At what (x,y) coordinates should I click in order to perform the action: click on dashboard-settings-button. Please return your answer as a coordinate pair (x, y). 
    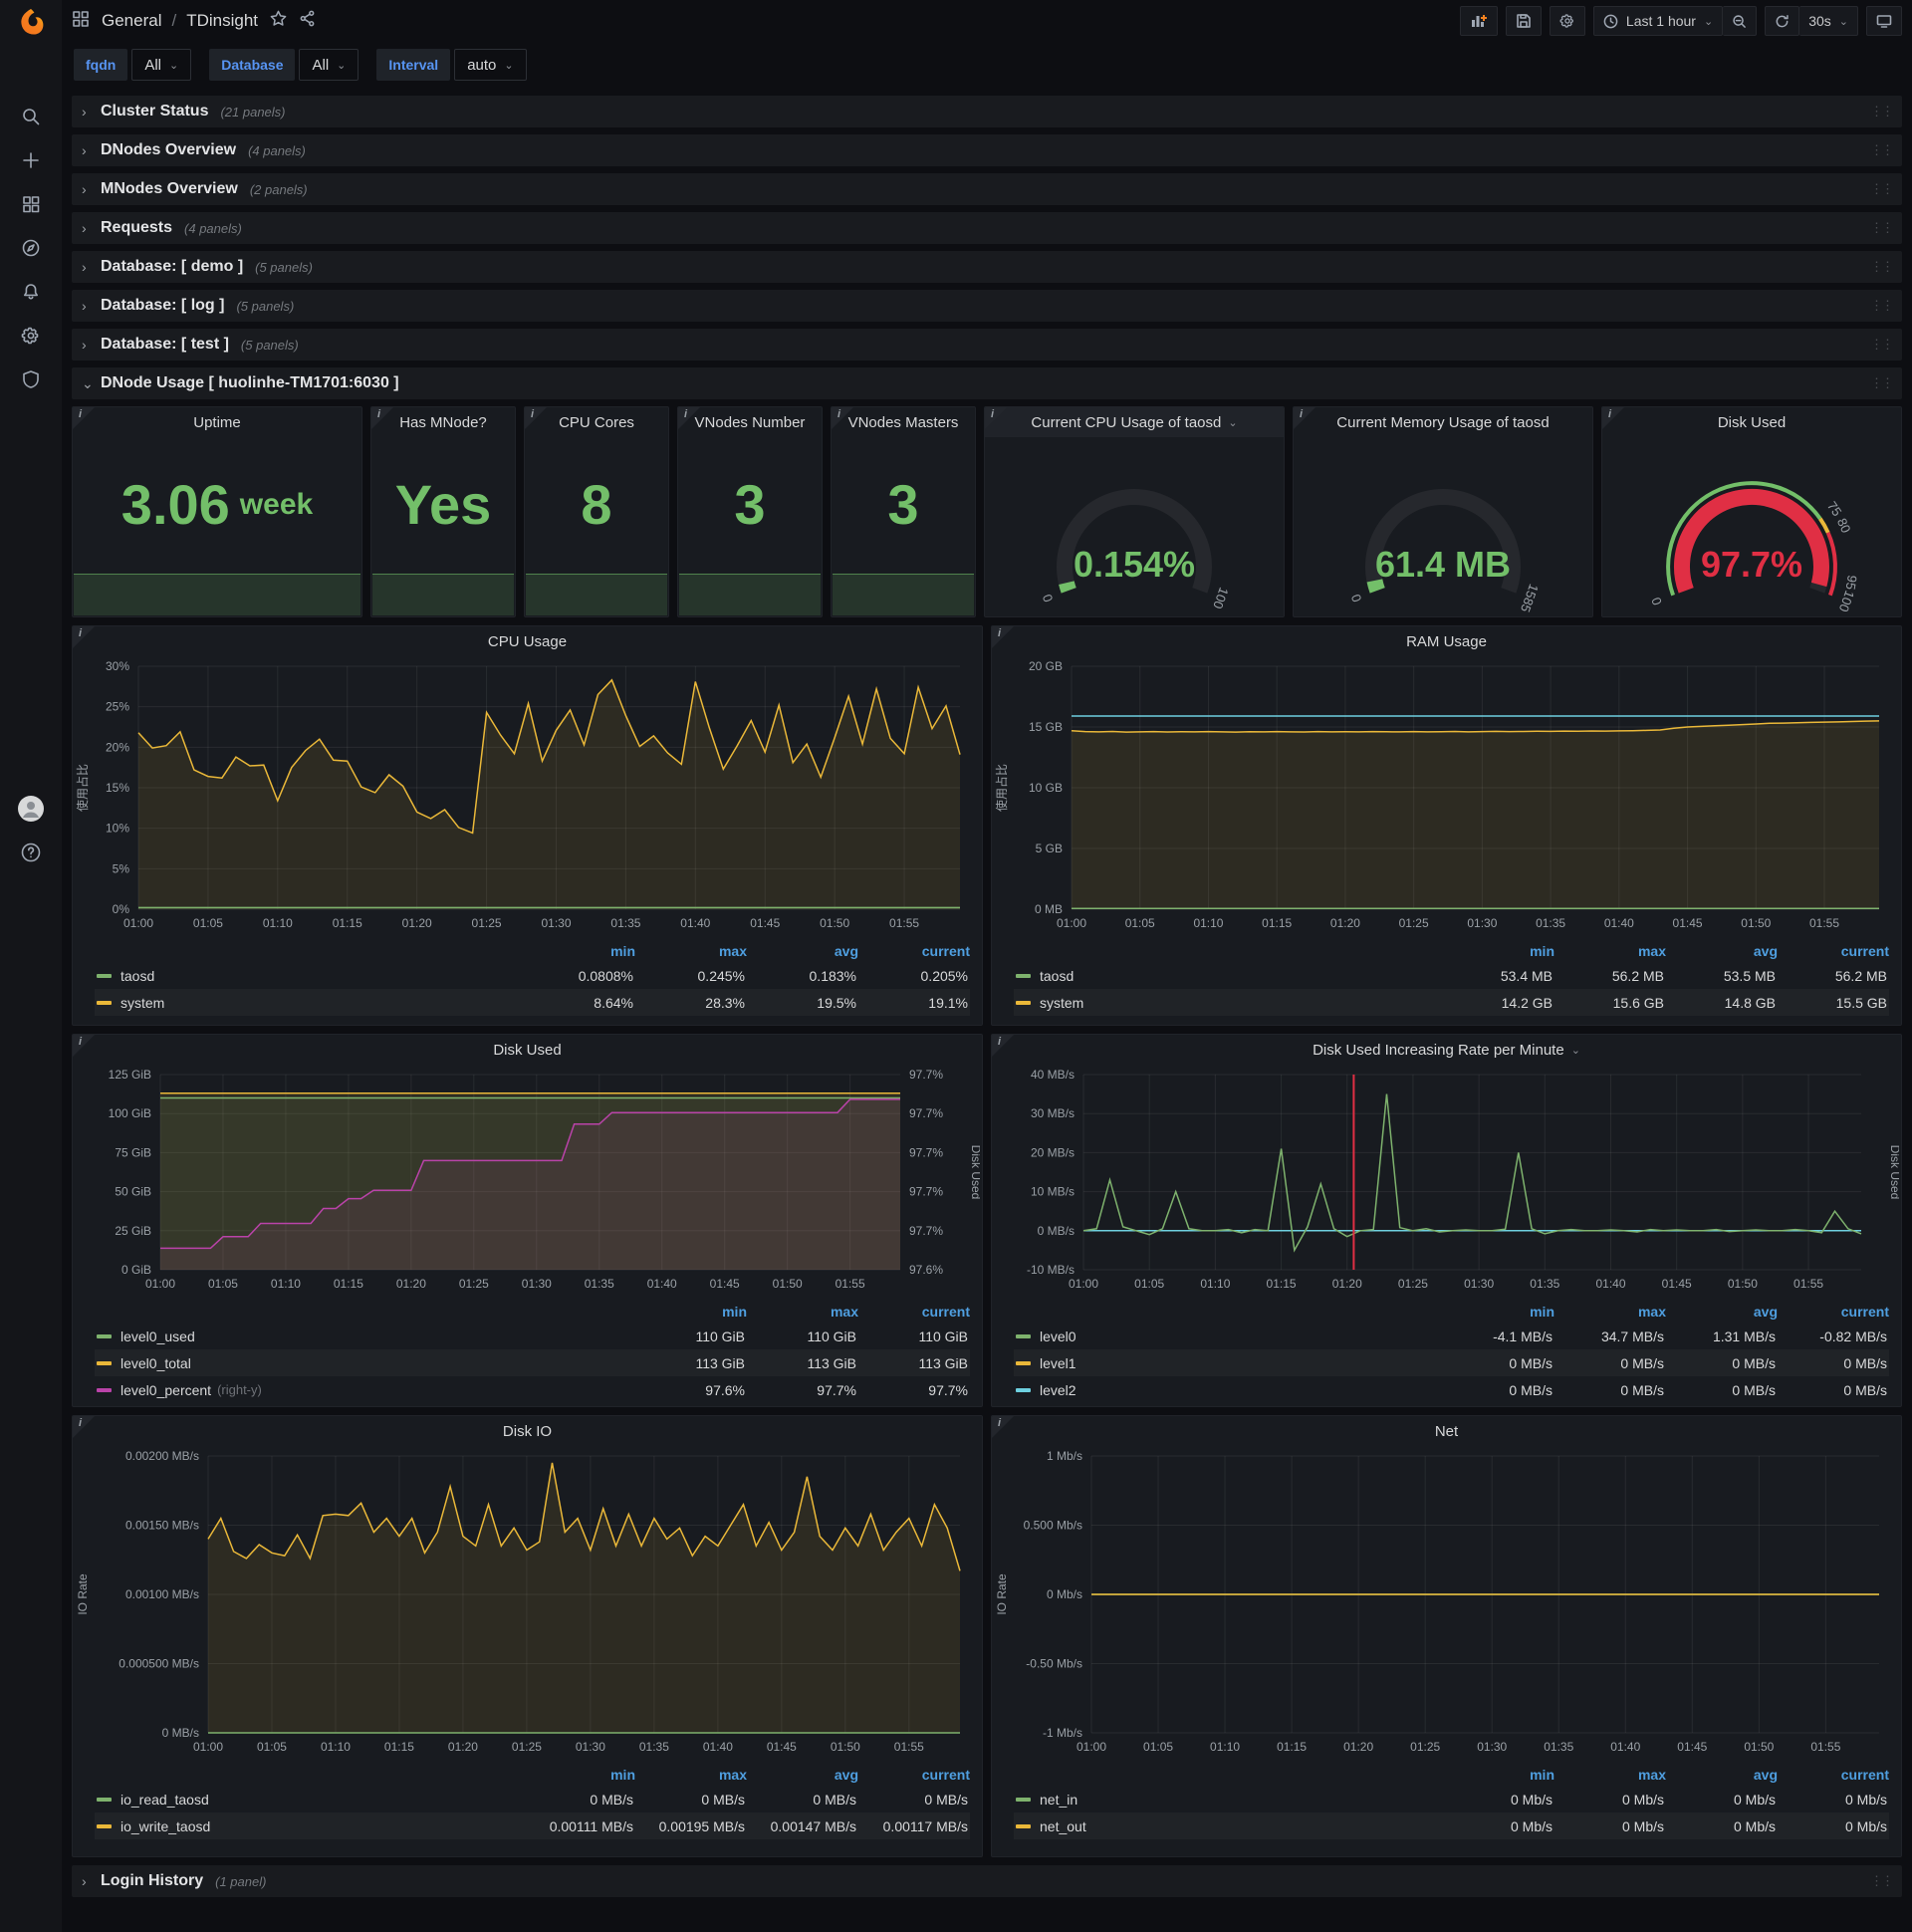
    Looking at the image, I should click on (1567, 21).